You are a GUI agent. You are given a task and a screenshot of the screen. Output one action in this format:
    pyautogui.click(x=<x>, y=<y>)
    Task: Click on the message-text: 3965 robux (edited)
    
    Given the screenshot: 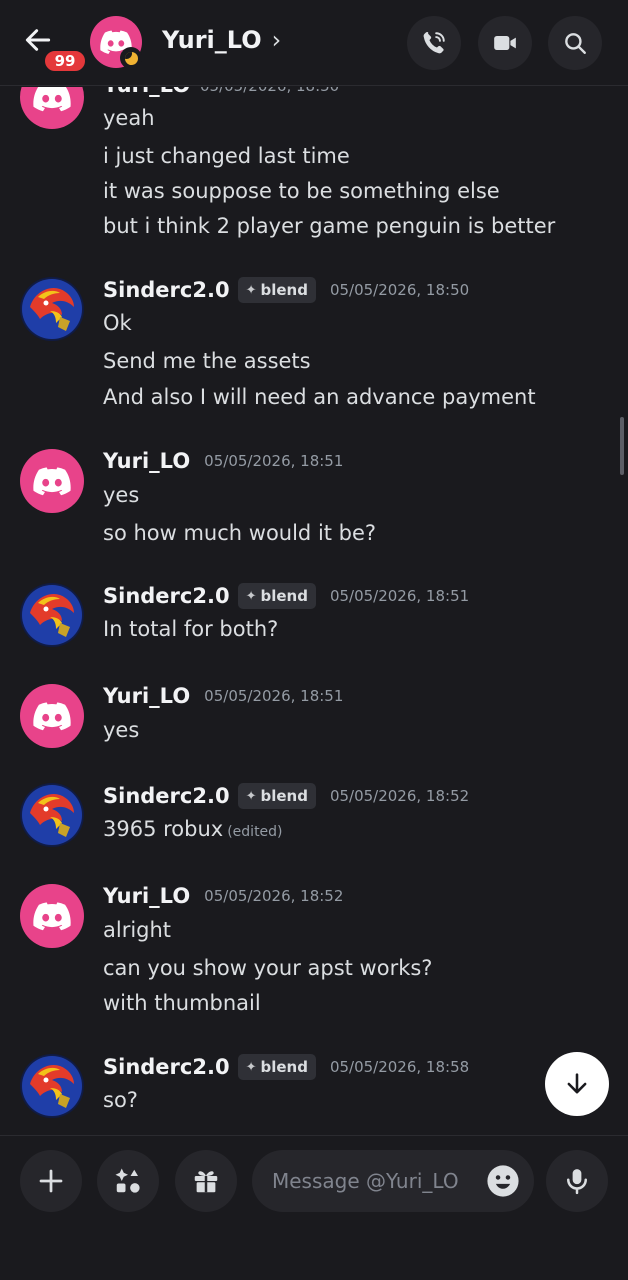 What is the action you would take?
    pyautogui.click(x=193, y=830)
    